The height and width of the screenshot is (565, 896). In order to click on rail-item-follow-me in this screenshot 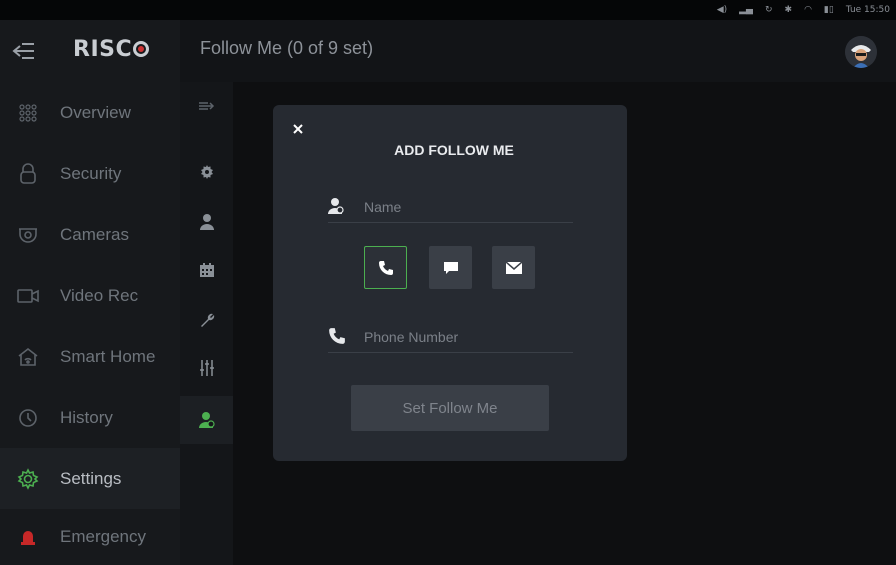, I will do `click(206, 420)`.